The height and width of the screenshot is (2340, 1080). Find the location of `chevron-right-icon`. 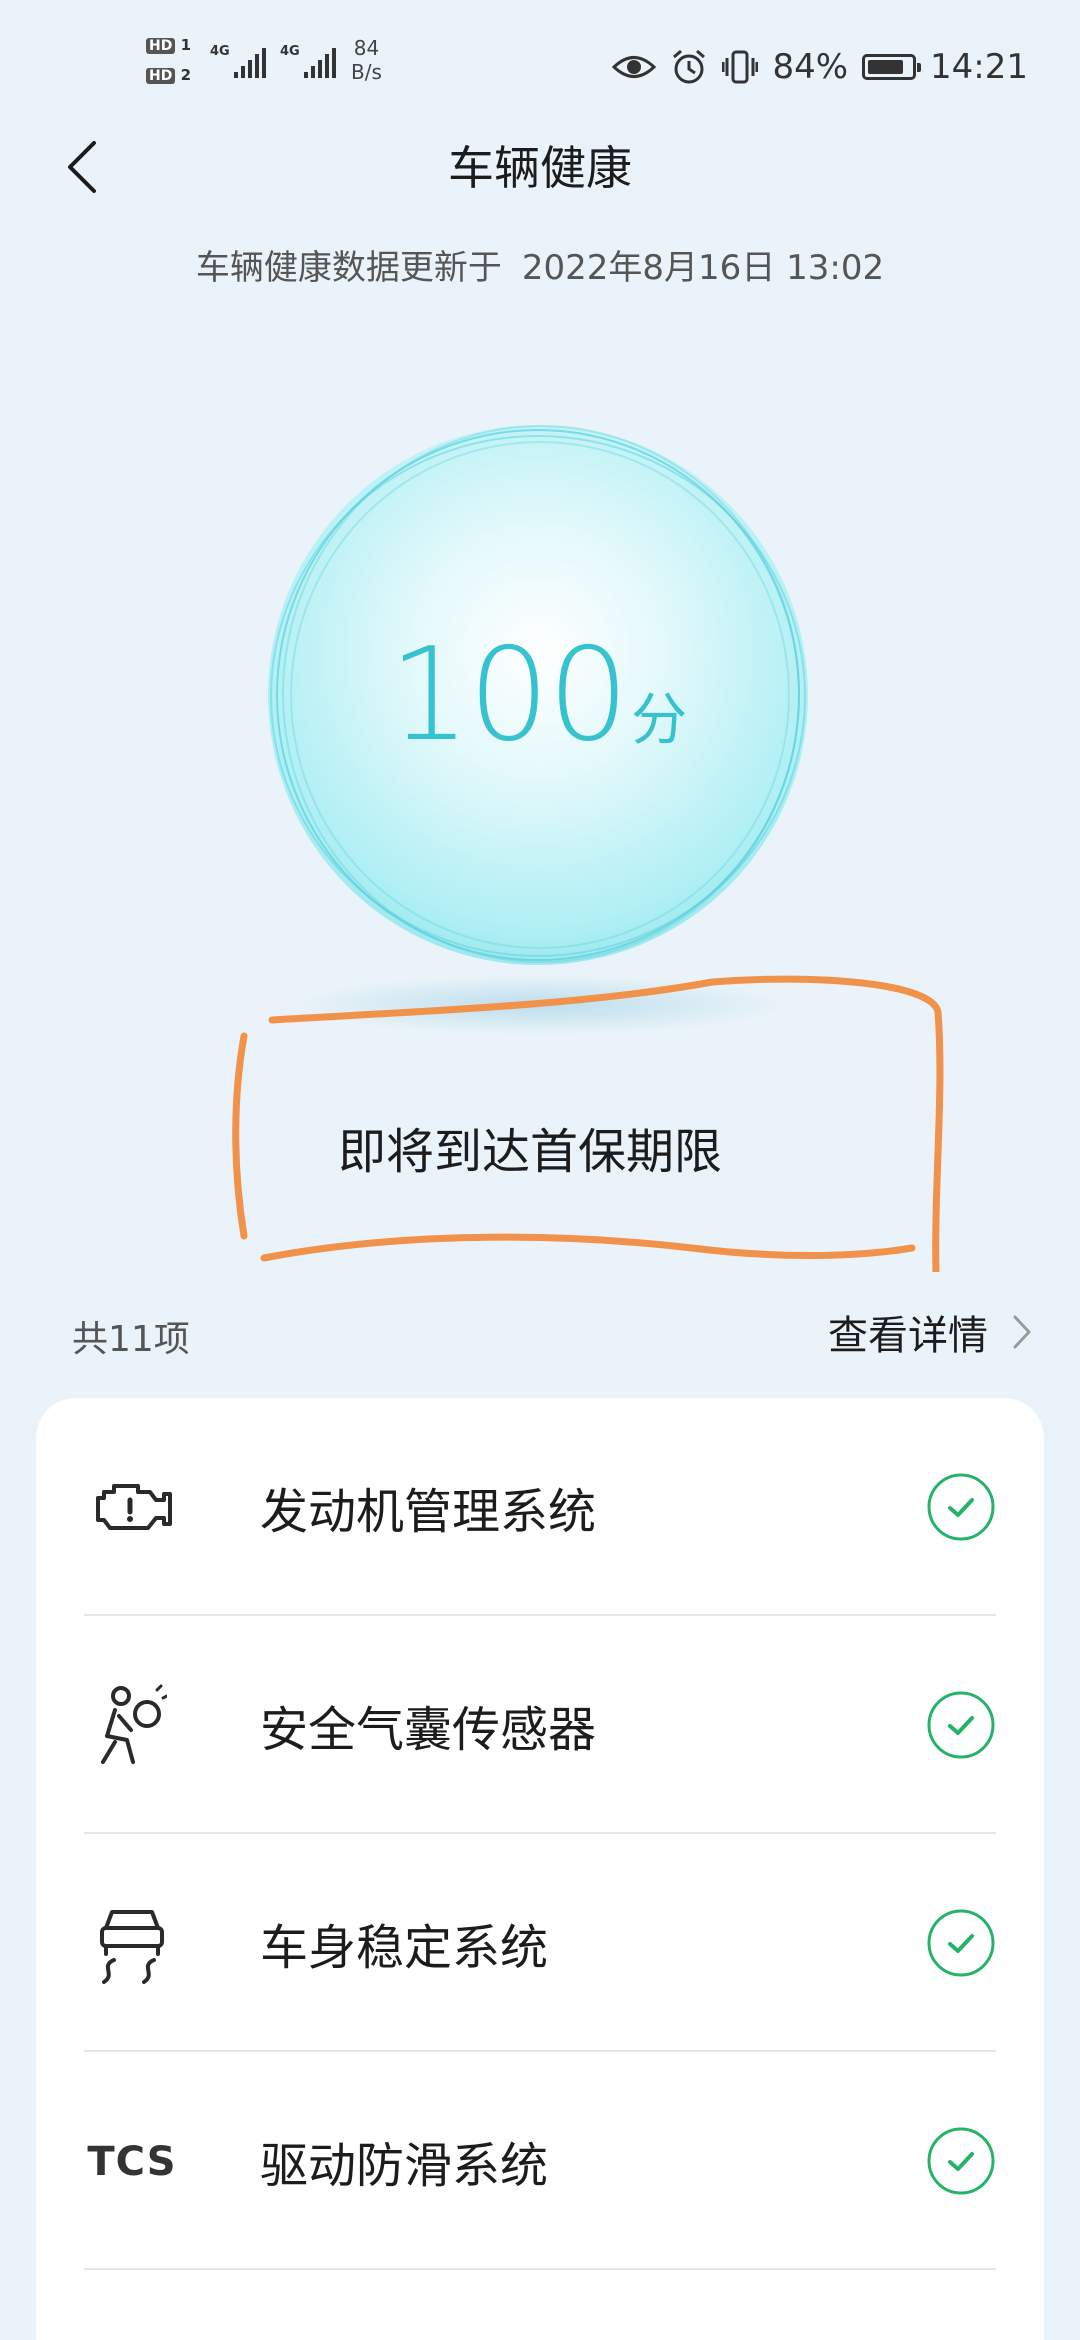

chevron-right-icon is located at coordinates (1022, 1332).